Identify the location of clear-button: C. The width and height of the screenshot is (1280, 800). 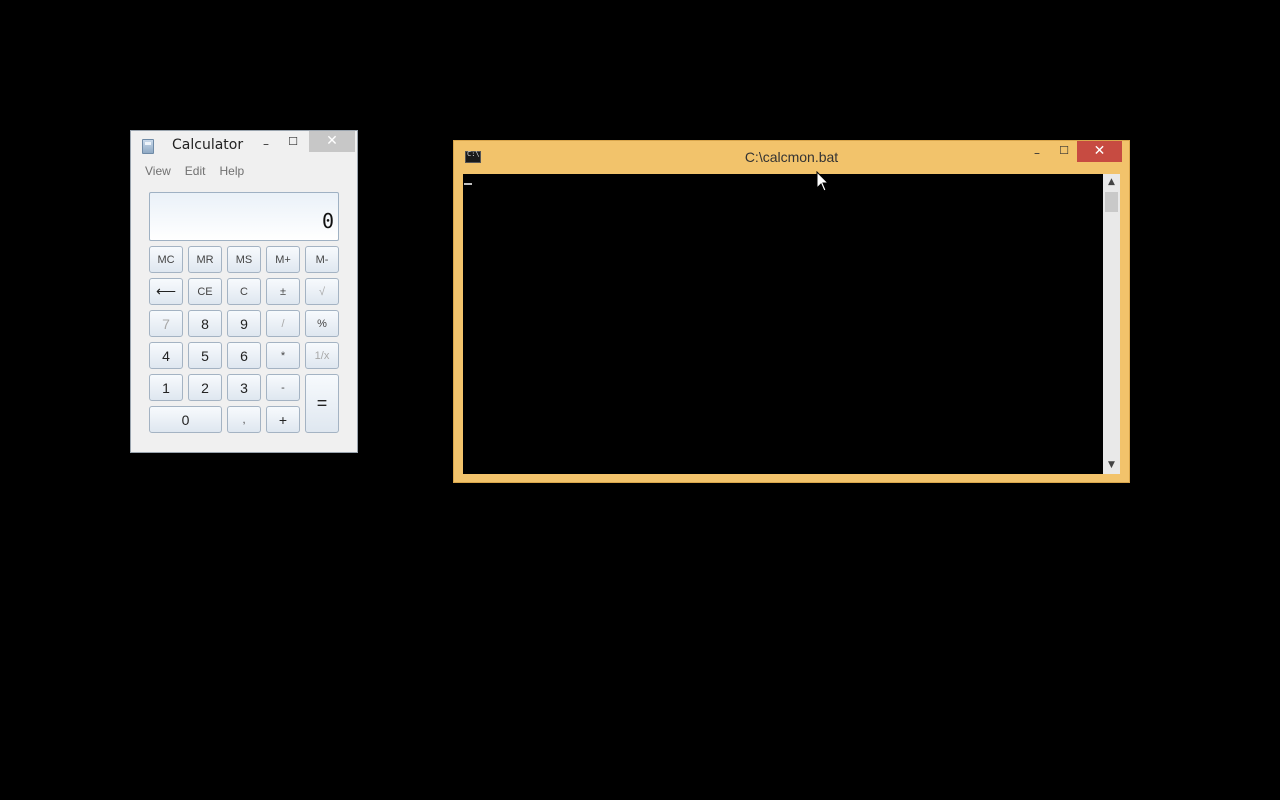
(244, 291).